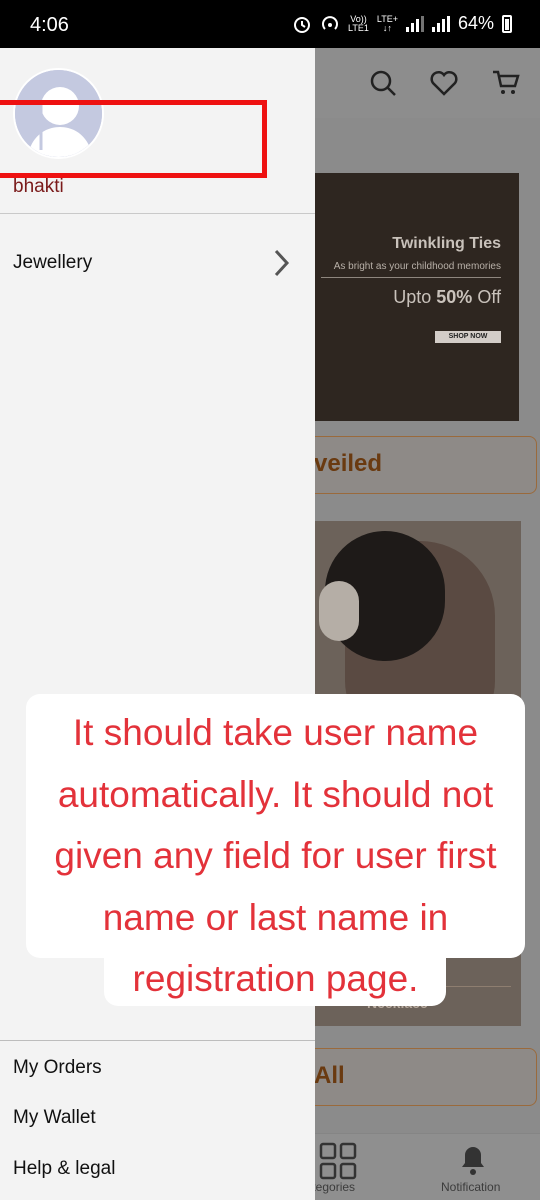 The width and height of the screenshot is (540, 1200). What do you see at coordinates (475, 23) in the screenshot?
I see `battery-percent: 64%` at bounding box center [475, 23].